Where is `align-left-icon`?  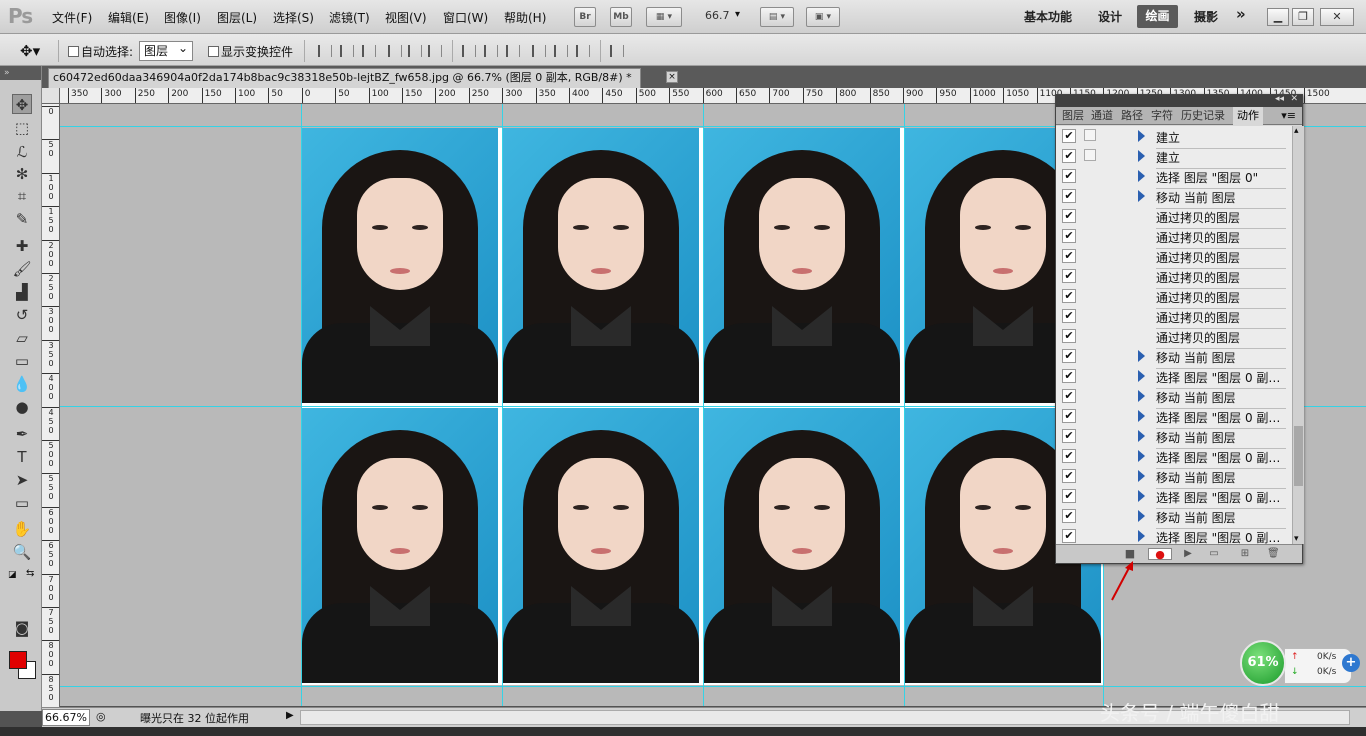
align-left-icon is located at coordinates (395, 51).